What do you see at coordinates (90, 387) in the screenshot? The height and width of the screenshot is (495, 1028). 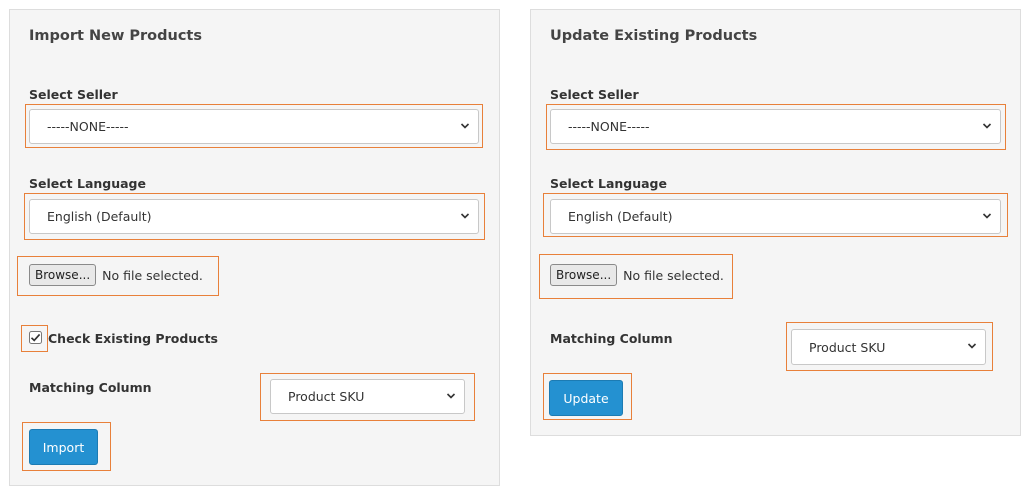 I see `import-matching-label: Matching Column` at bounding box center [90, 387].